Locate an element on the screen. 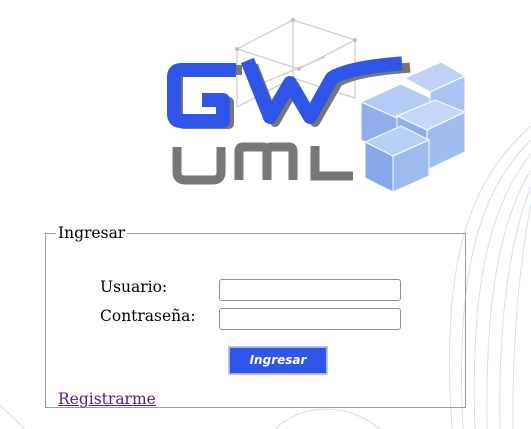  login-legend: Ingresar is located at coordinates (92, 233).